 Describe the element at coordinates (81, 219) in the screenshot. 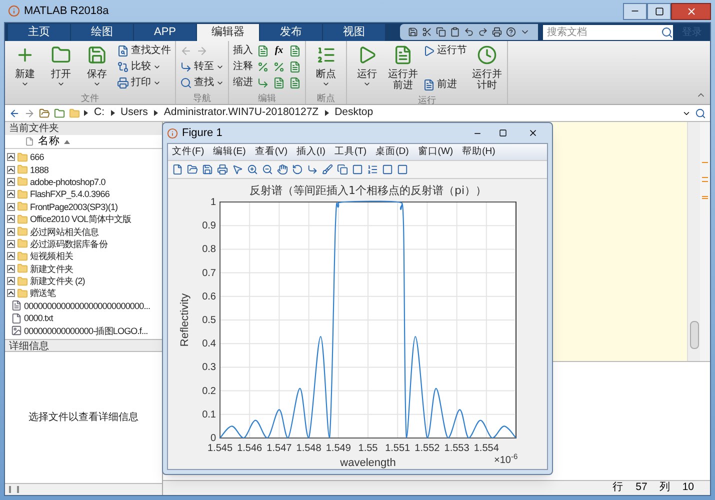

I see `file-name: Office2010 VOL简体中文版` at that location.